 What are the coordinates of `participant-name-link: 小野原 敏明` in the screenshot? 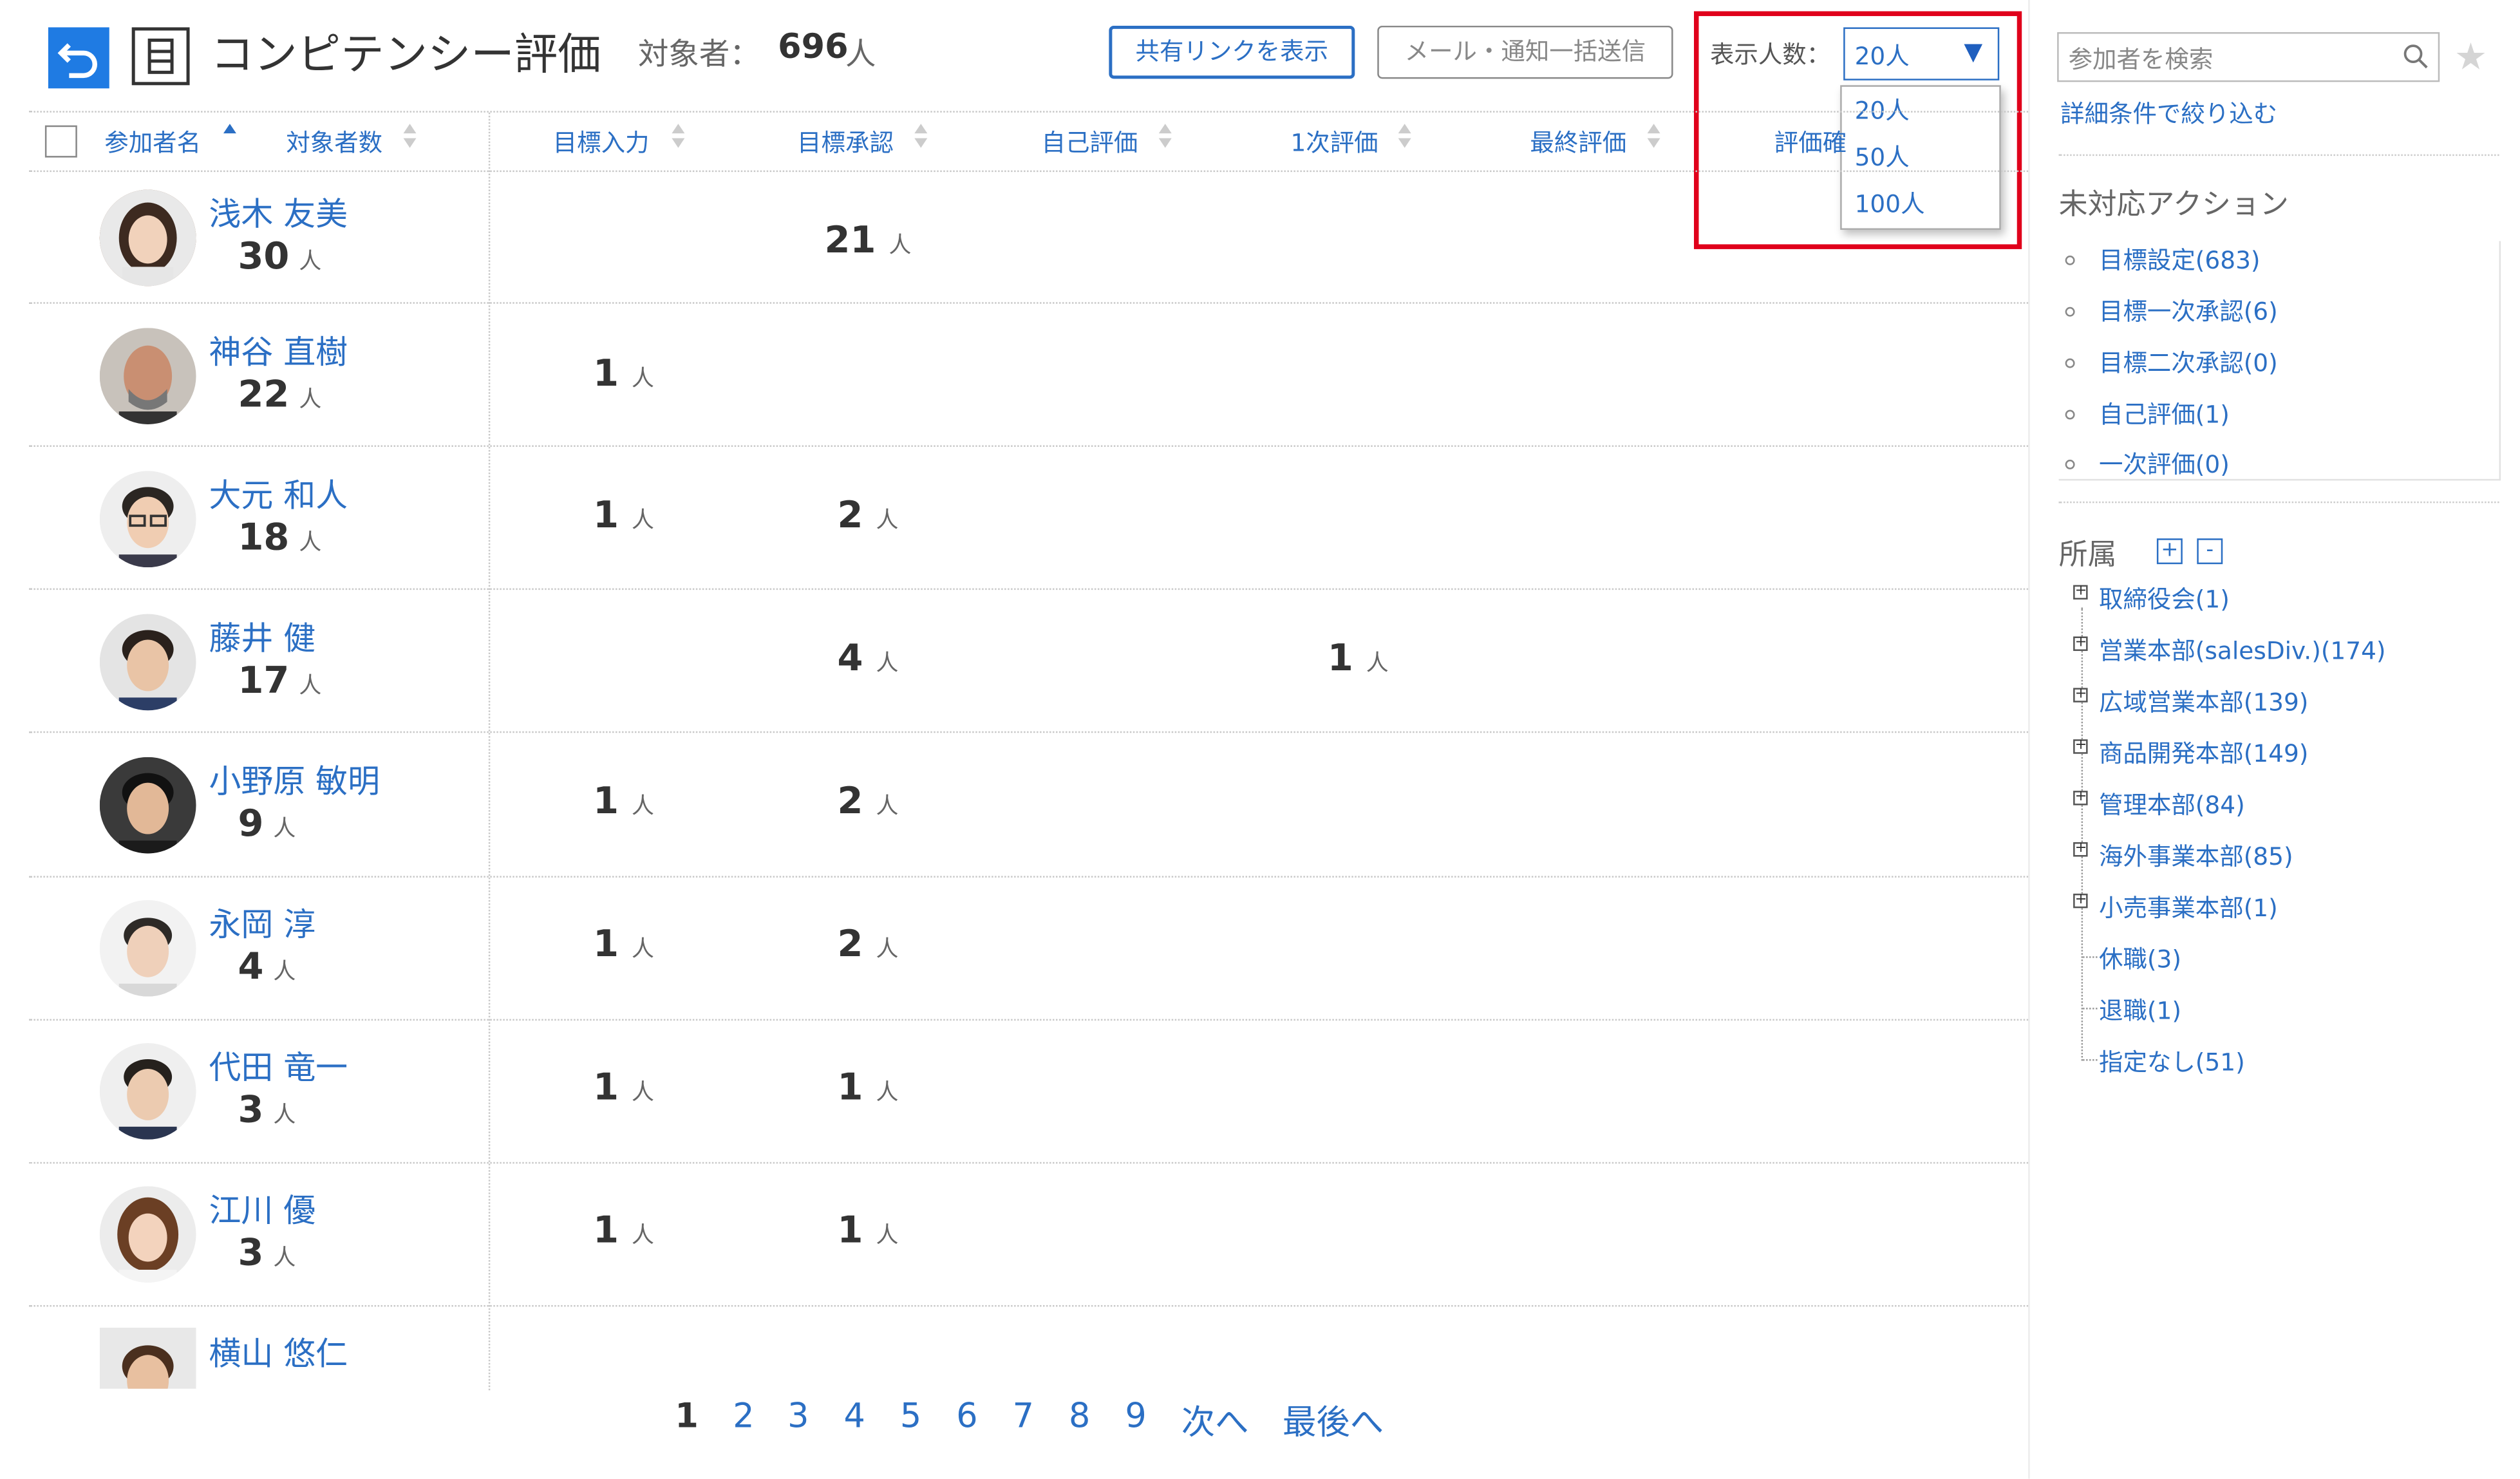 It's located at (294, 779).